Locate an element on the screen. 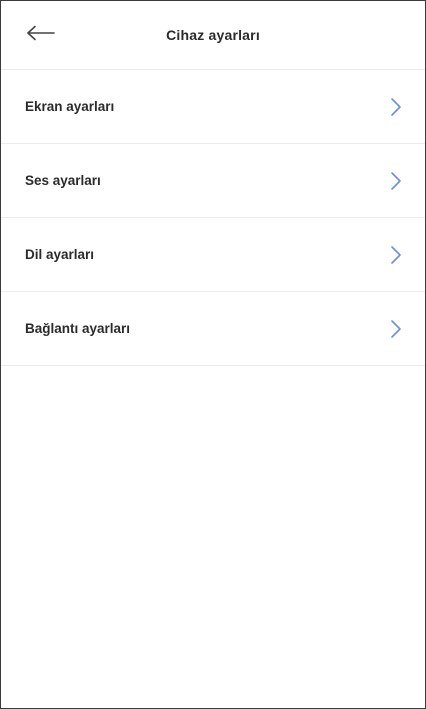  page-title: Cihaz ayarları is located at coordinates (213, 35).